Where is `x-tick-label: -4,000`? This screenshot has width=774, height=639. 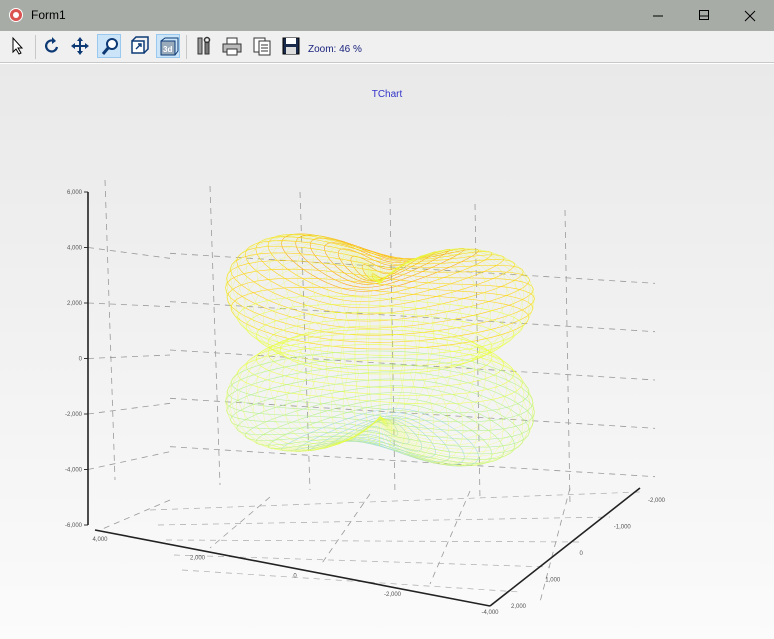 x-tick-label: -4,000 is located at coordinates (490, 613).